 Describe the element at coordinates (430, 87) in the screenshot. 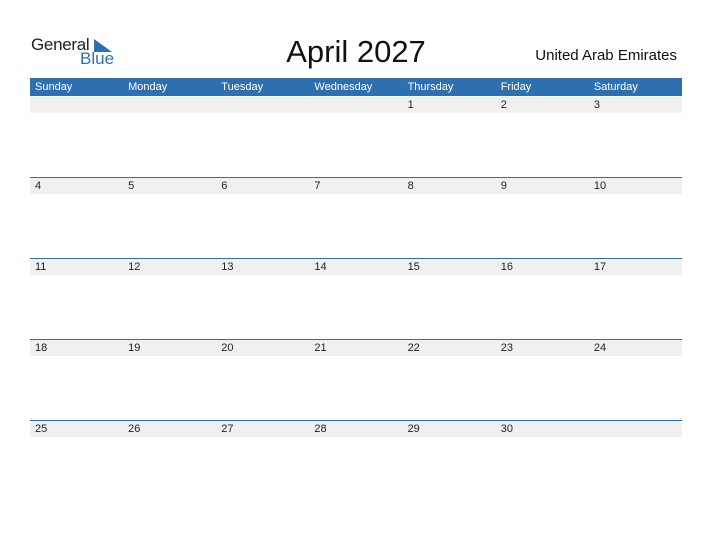

I see `weekday-thursday: Thursday` at that location.